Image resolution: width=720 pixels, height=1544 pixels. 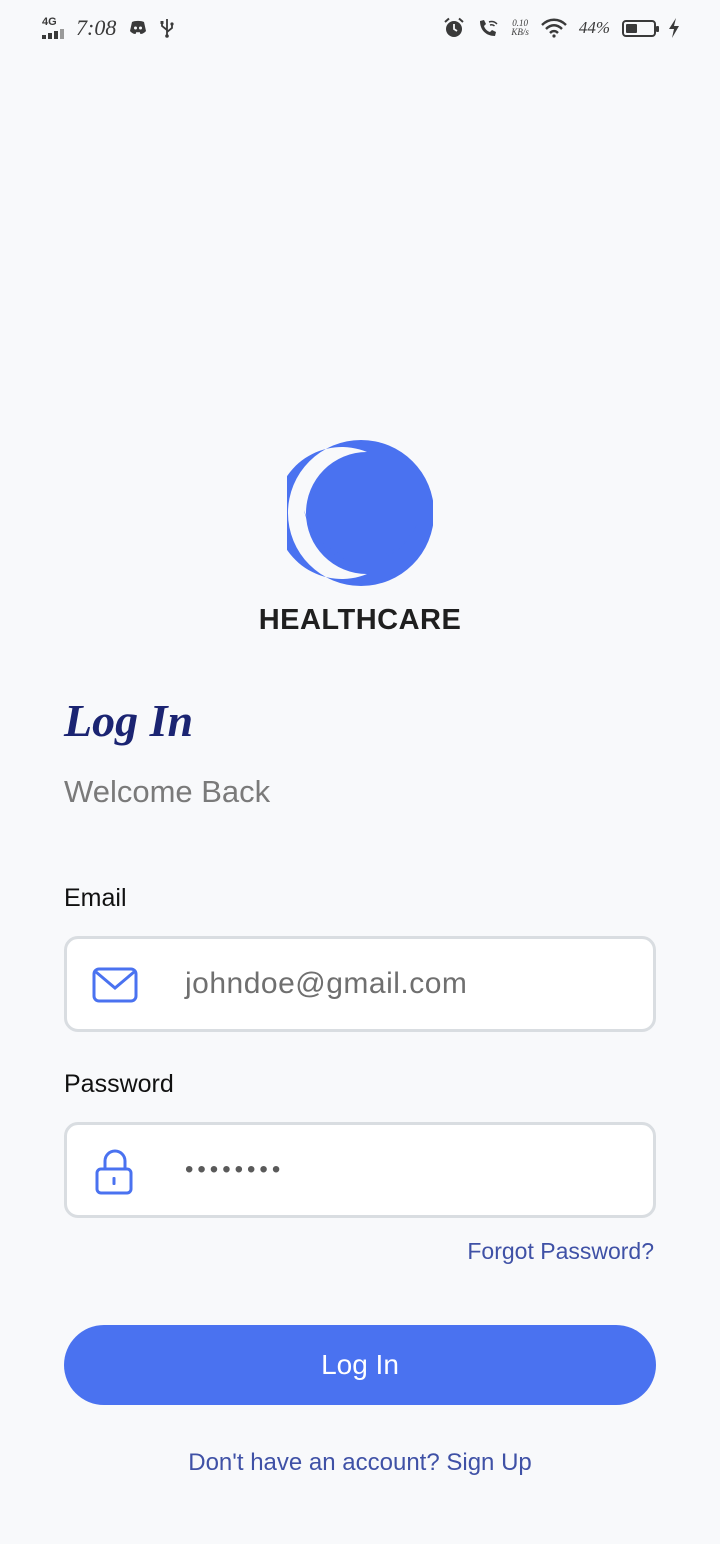 What do you see at coordinates (360, 1170) in the screenshot?
I see `password-field: ••••••••` at bounding box center [360, 1170].